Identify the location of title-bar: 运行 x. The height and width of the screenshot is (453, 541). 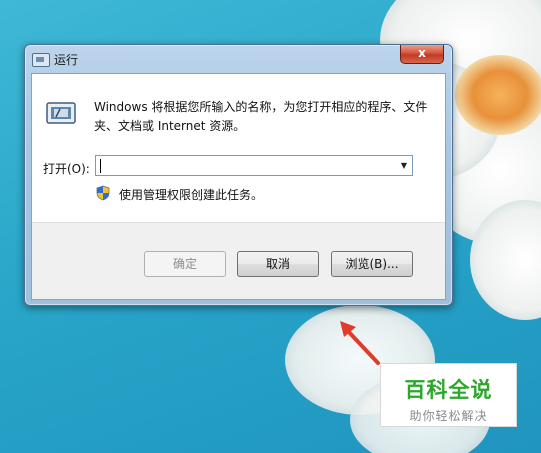
(238, 59).